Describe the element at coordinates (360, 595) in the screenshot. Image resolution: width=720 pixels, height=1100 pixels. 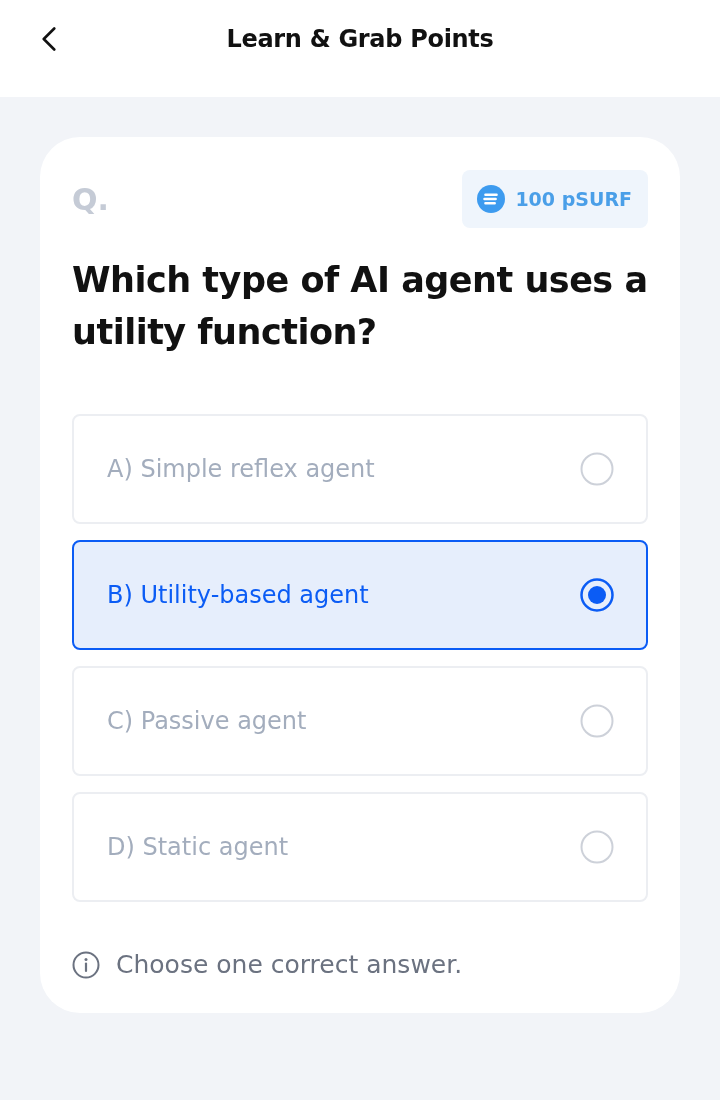
I see `answer-option: B) Utility-based agent` at that location.